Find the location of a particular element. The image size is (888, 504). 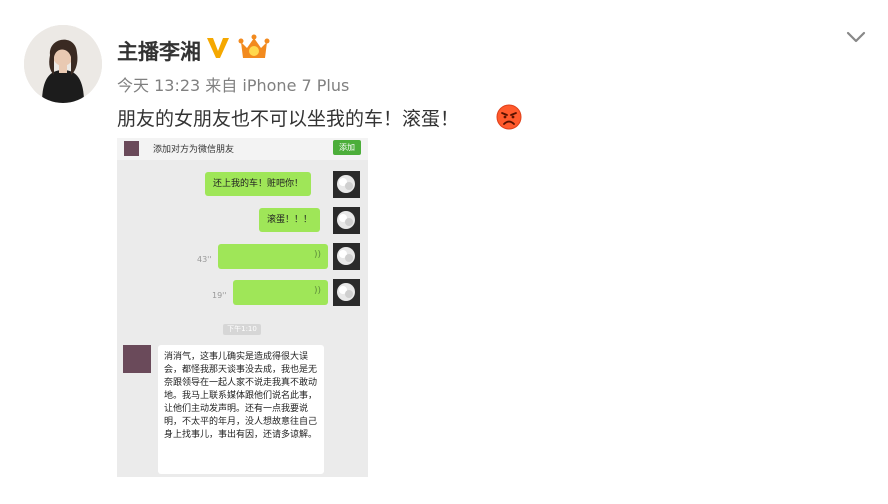

add-friend-banner: 添加对方为微信朋友 添加 is located at coordinates (242, 149).